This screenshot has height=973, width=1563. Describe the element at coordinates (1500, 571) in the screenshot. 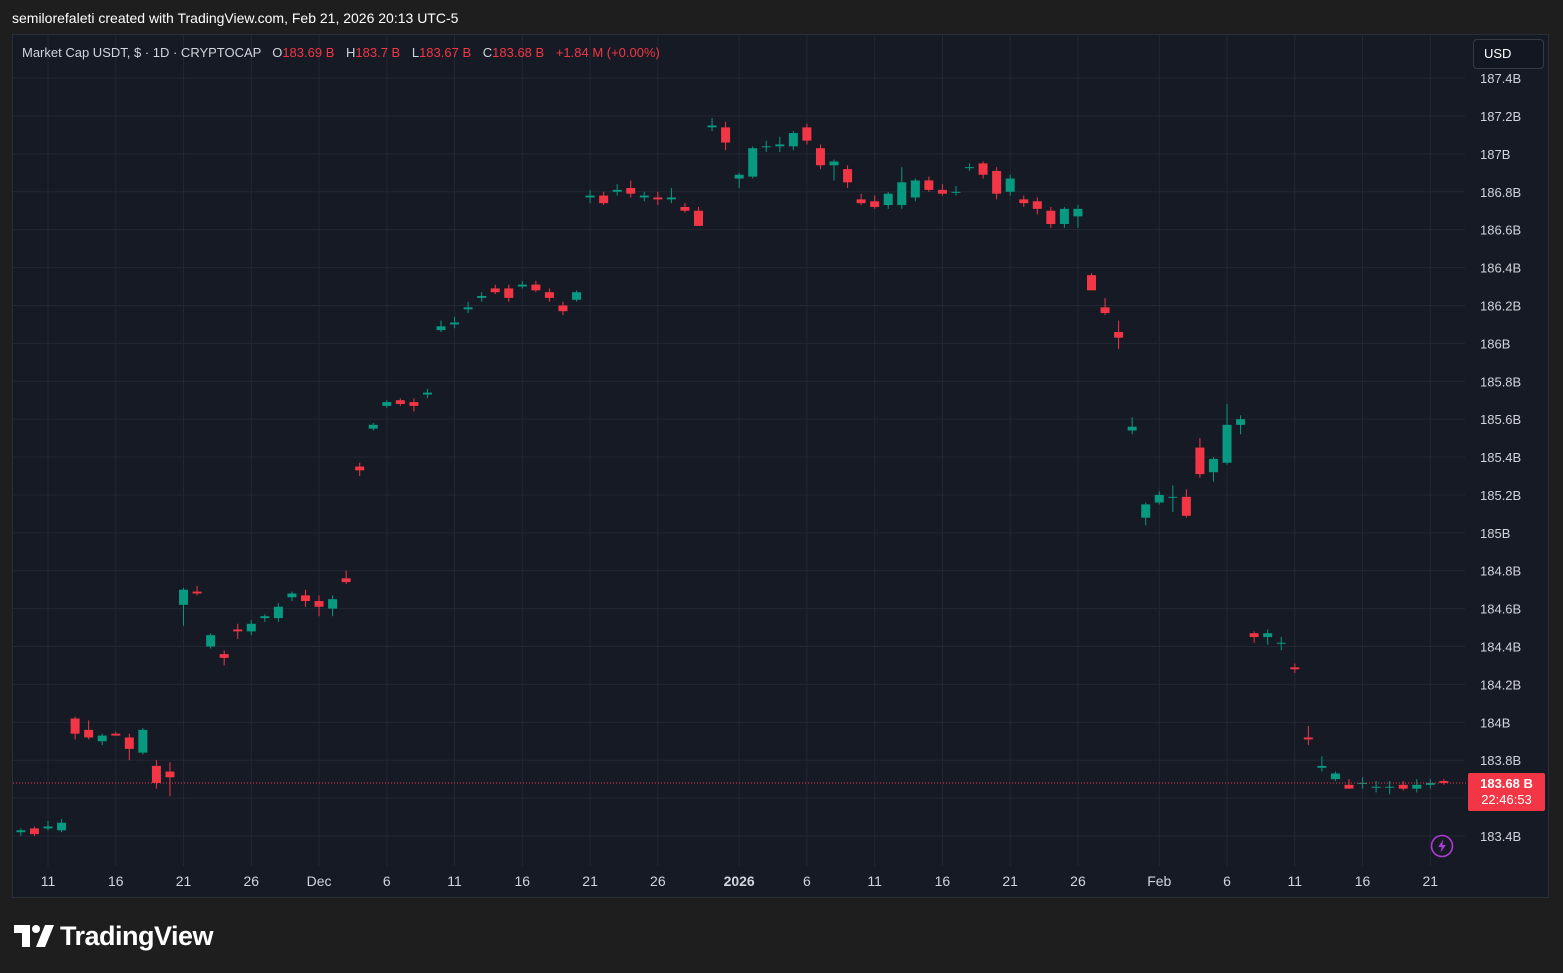

I see `y-tick-label: 184.8B` at that location.